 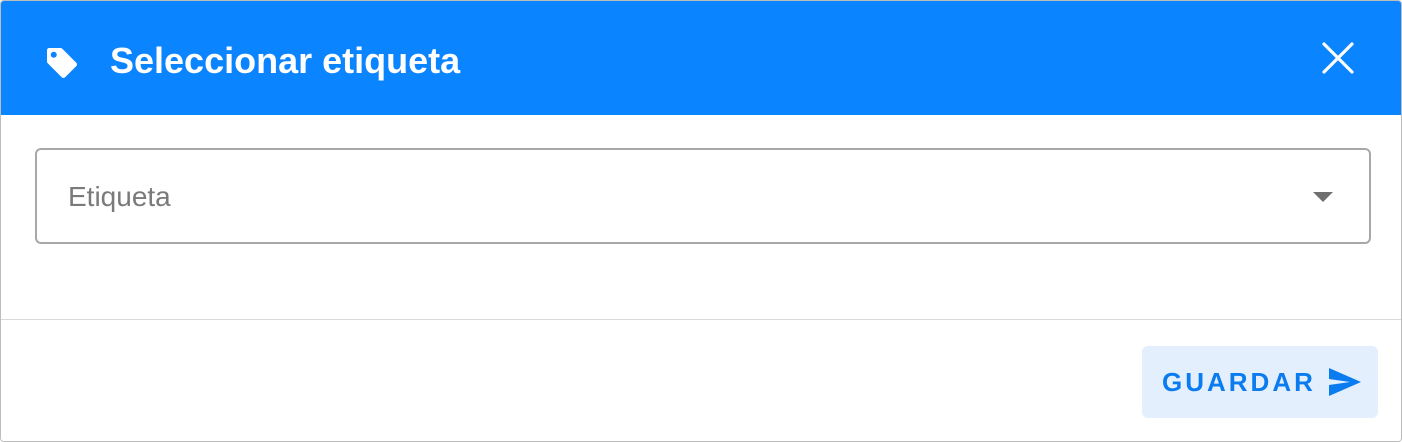 I want to click on save-button: GUARDAR, so click(x=1260, y=382).